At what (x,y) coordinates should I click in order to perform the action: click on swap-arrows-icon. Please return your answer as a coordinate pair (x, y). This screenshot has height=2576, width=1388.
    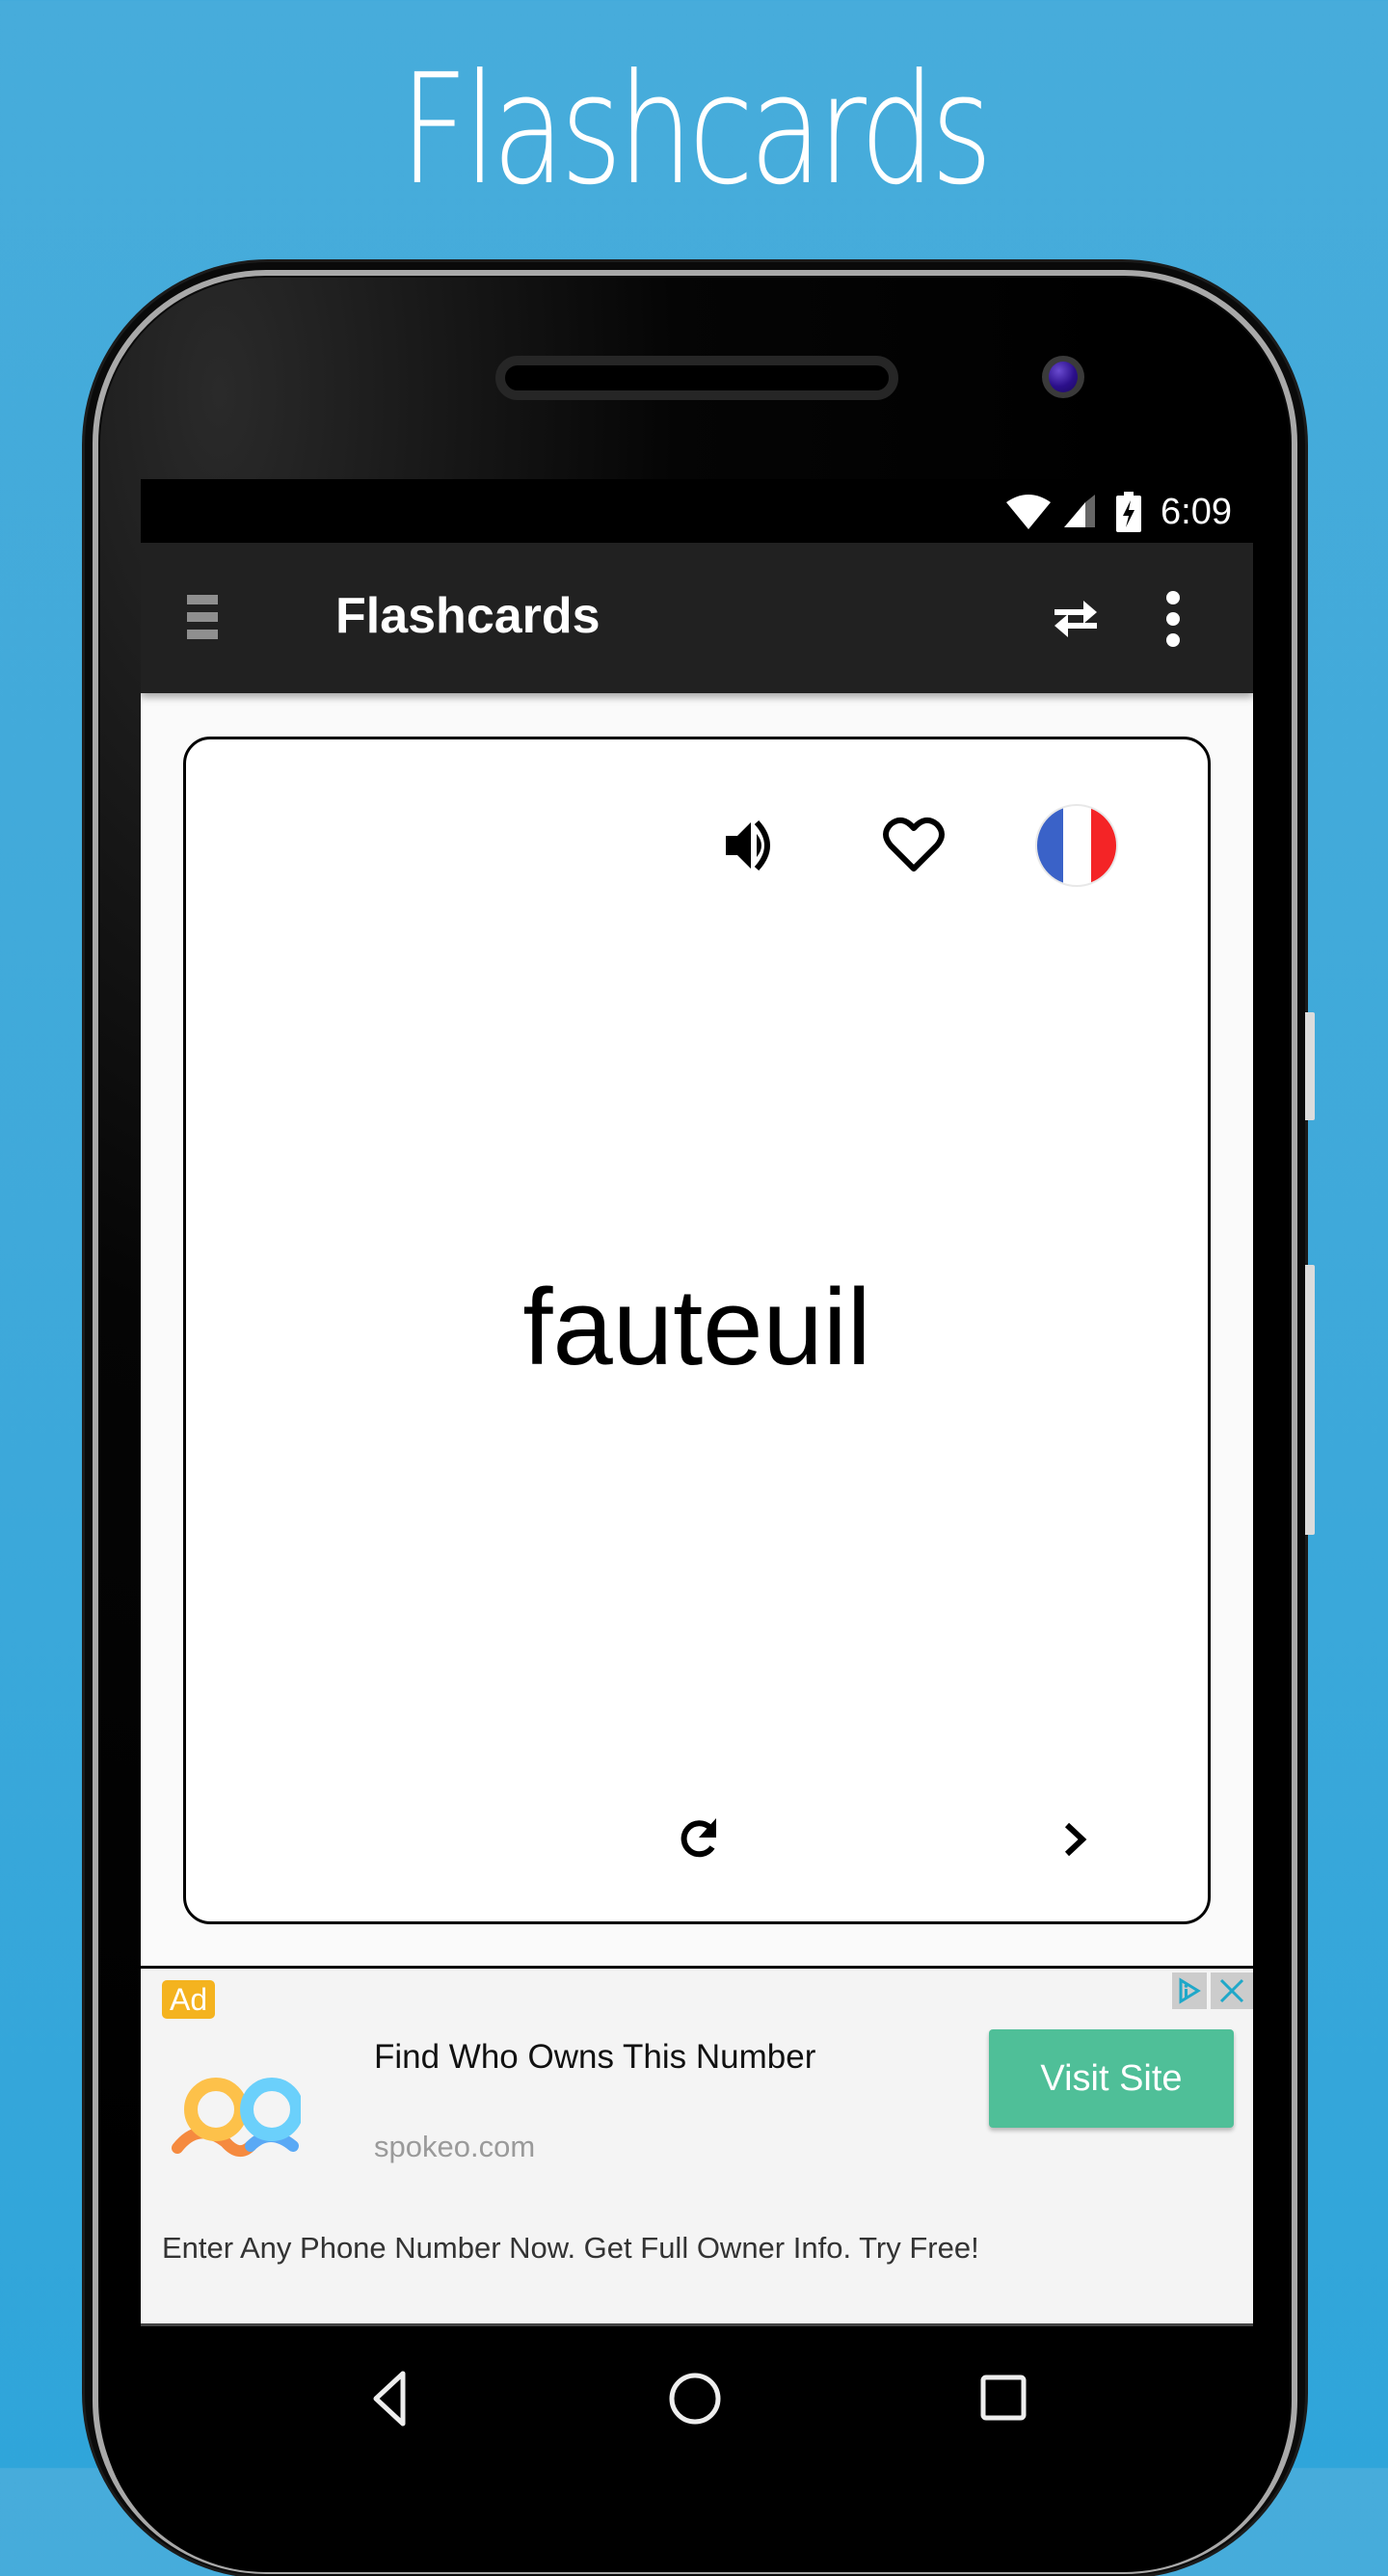
    Looking at the image, I should click on (1076, 618).